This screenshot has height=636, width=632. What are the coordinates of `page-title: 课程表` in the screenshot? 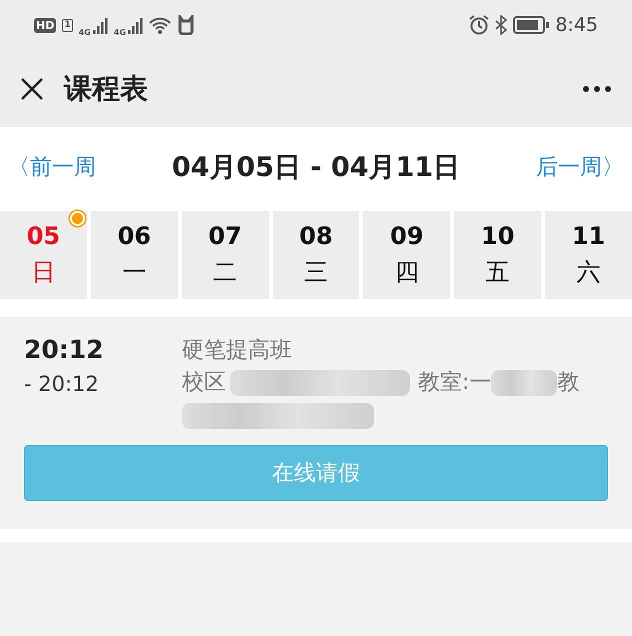 It's located at (106, 88).